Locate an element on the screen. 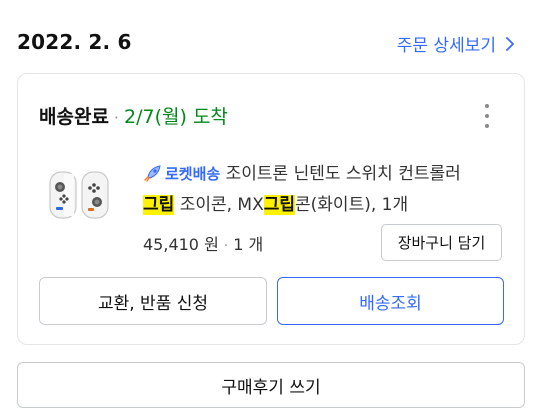 This screenshot has width=540, height=416. delivery-status: 배송완료 · 2/7(월) 도착 is located at coordinates (133, 115).